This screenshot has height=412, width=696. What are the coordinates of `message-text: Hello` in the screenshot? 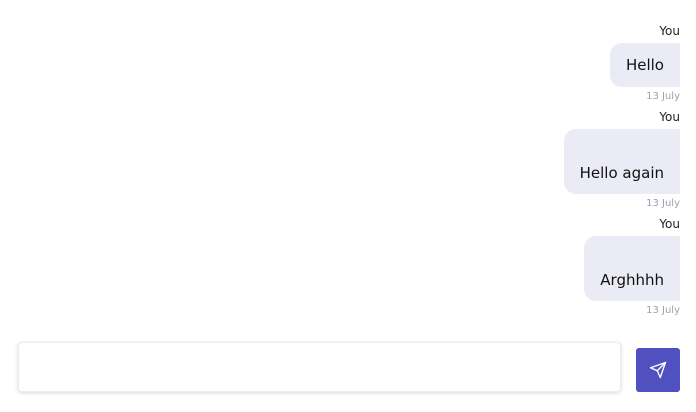 It's located at (644, 65).